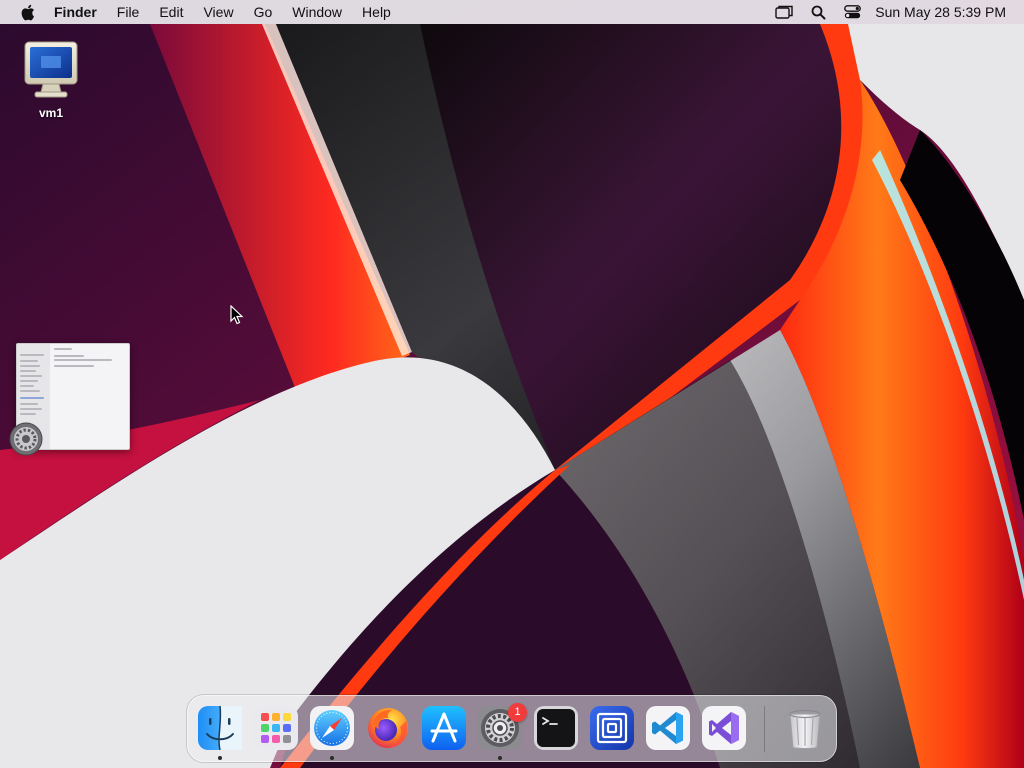 The width and height of the screenshot is (1024, 768). What do you see at coordinates (171, 12) in the screenshot?
I see `menu-edit: Edit` at bounding box center [171, 12].